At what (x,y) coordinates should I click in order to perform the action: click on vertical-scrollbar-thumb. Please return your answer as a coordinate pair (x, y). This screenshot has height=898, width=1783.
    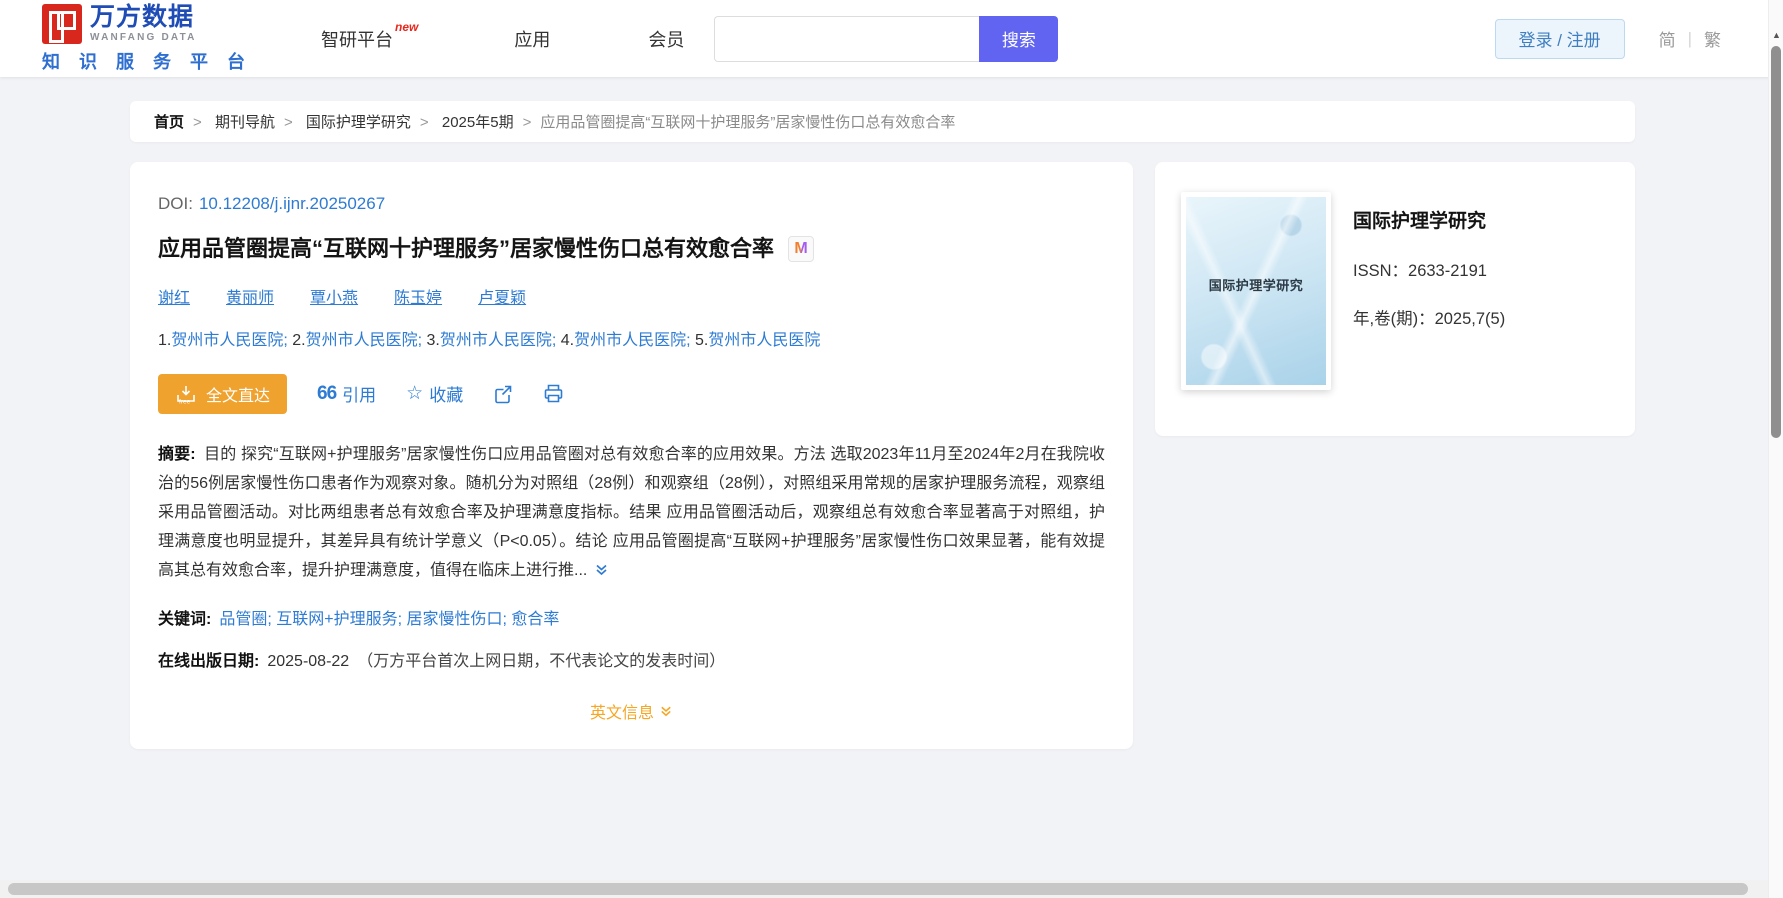
    Looking at the image, I should click on (1776, 242).